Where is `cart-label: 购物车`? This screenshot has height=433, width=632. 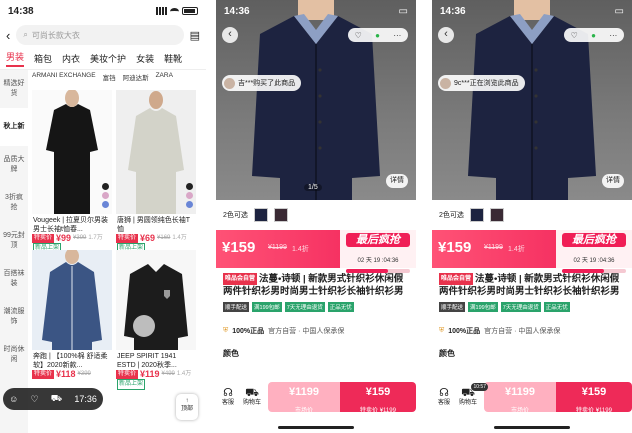 cart-label: 购物车 is located at coordinates (251, 403).